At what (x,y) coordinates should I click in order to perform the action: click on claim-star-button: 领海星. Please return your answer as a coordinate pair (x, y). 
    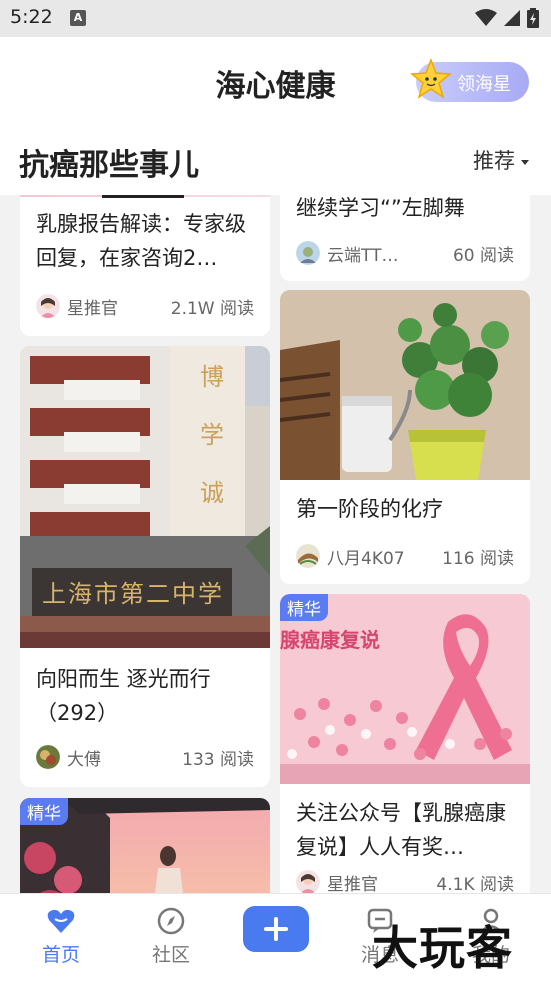
    Looking at the image, I should click on (469, 80).